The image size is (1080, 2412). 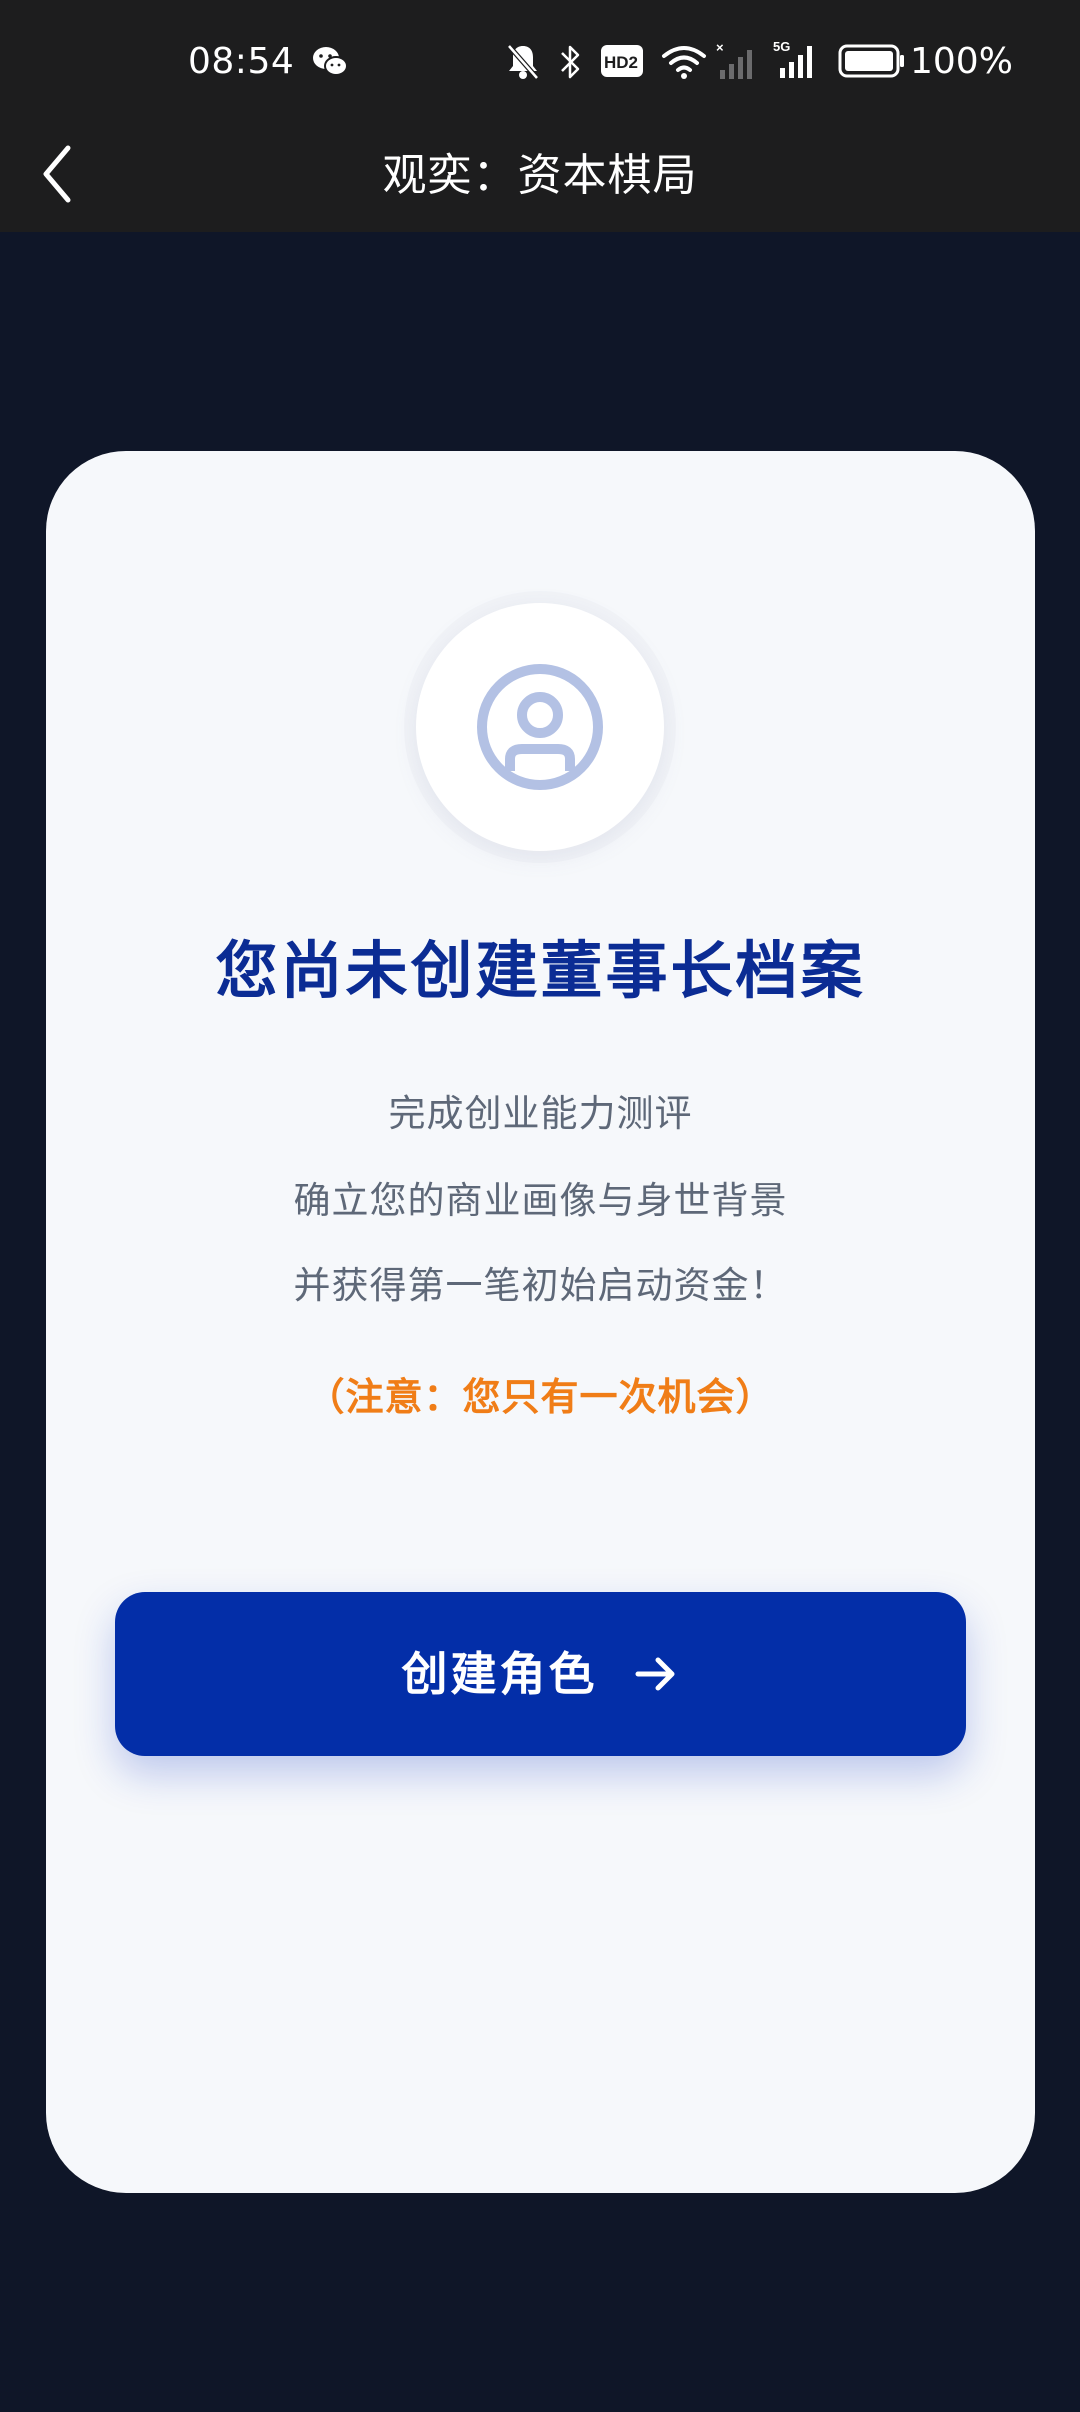 I want to click on svg-text: 5G, so click(x=781, y=46).